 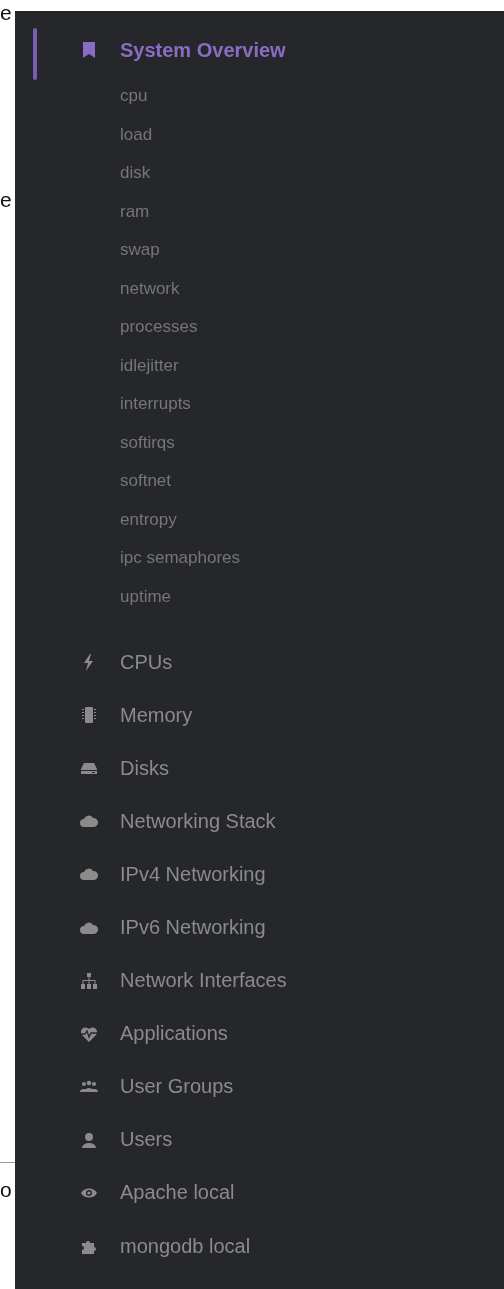 I want to click on nav-item: Networking Stack, so click(x=178, y=821).